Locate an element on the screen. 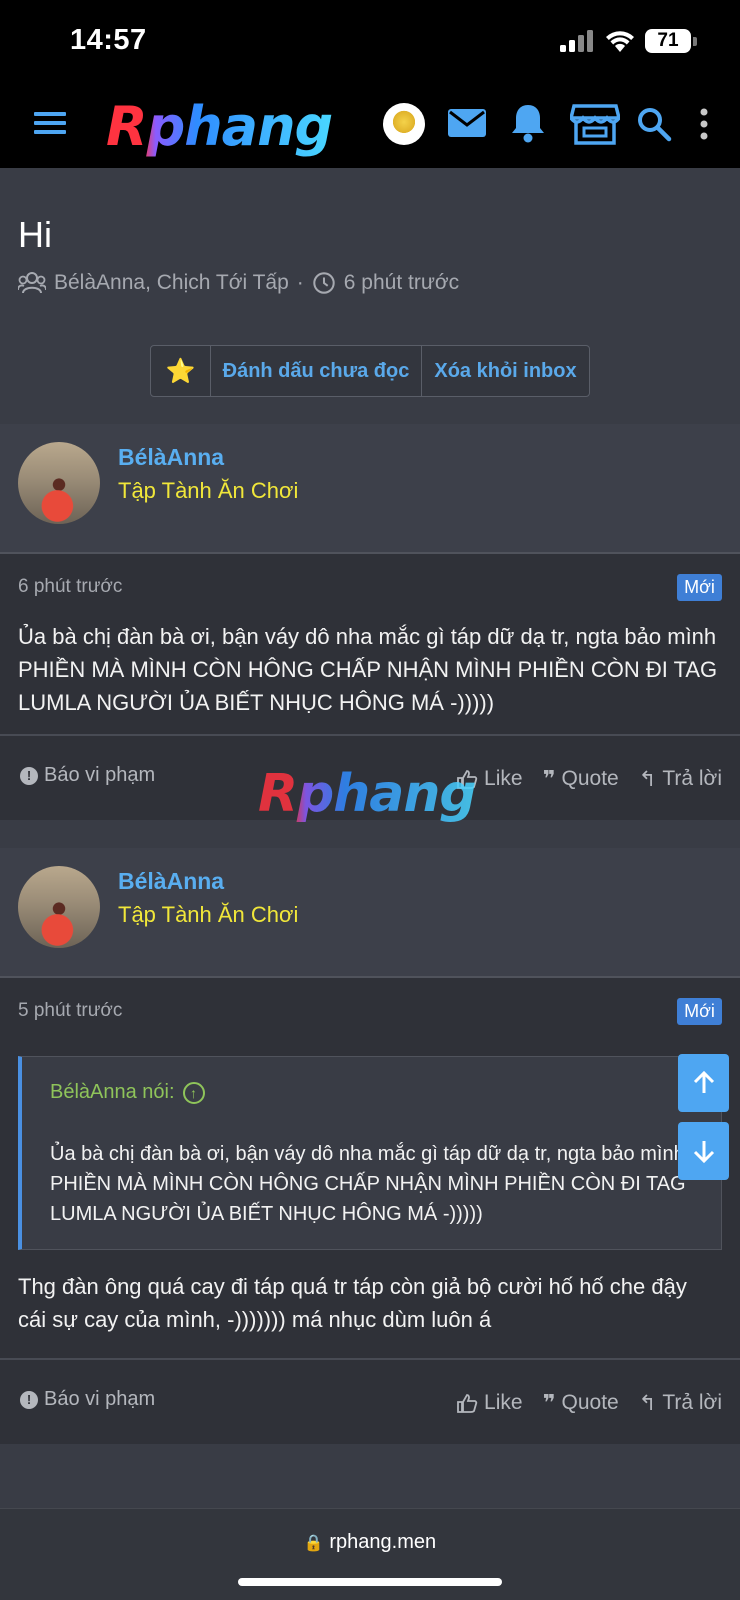 This screenshot has height=1600, width=740. menu-icon is located at coordinates (52, 123).